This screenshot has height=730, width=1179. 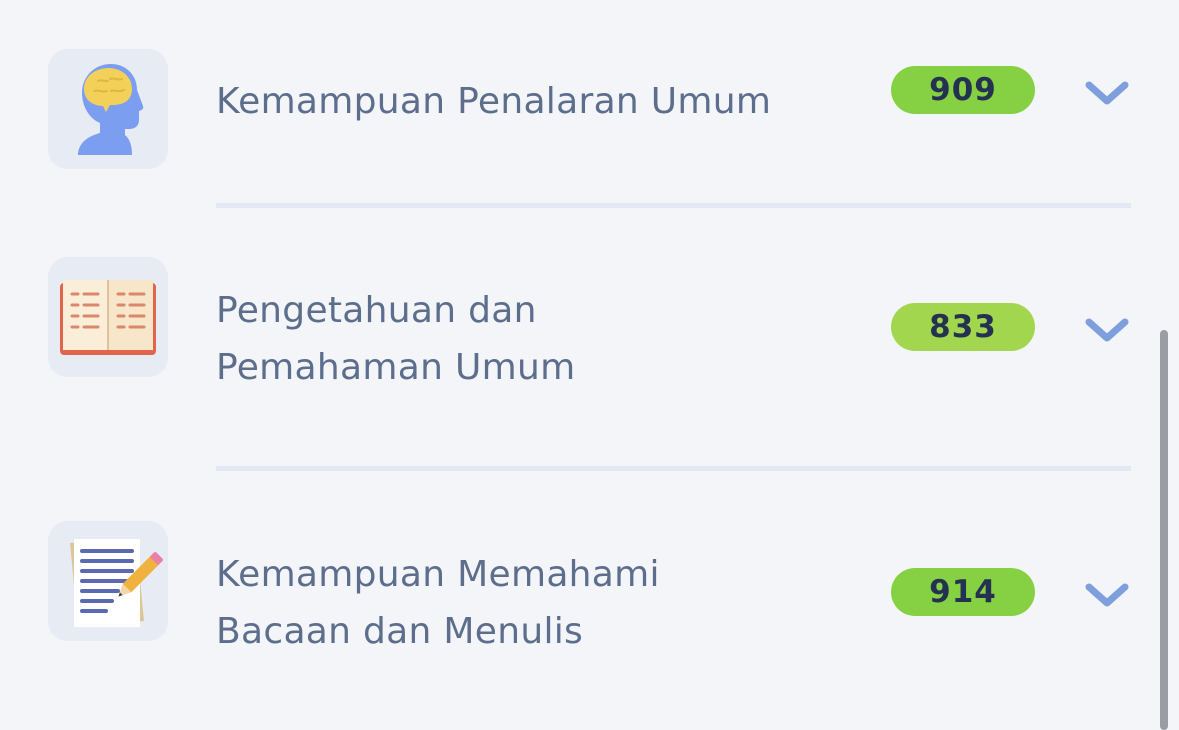 I want to click on subtest-title: Pengetahuan dan Pemahaman Umum, so click(x=526, y=339).